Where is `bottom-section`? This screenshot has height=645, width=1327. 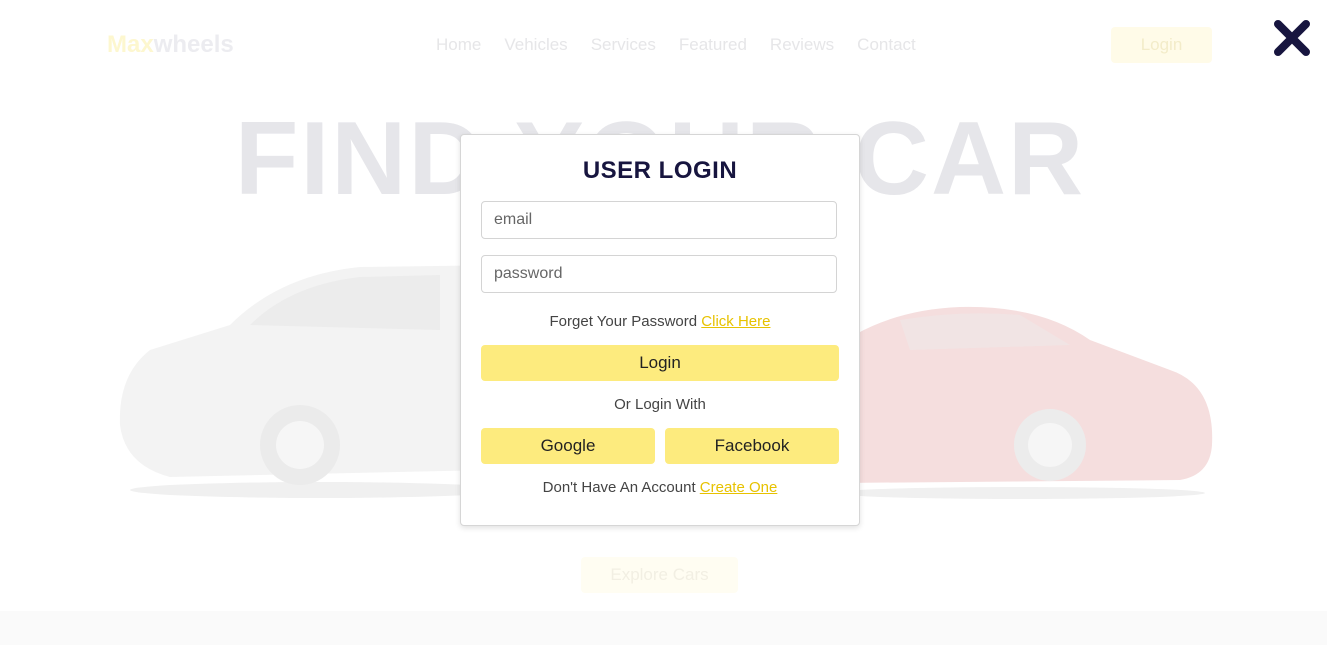
bottom-section is located at coordinates (663, 628).